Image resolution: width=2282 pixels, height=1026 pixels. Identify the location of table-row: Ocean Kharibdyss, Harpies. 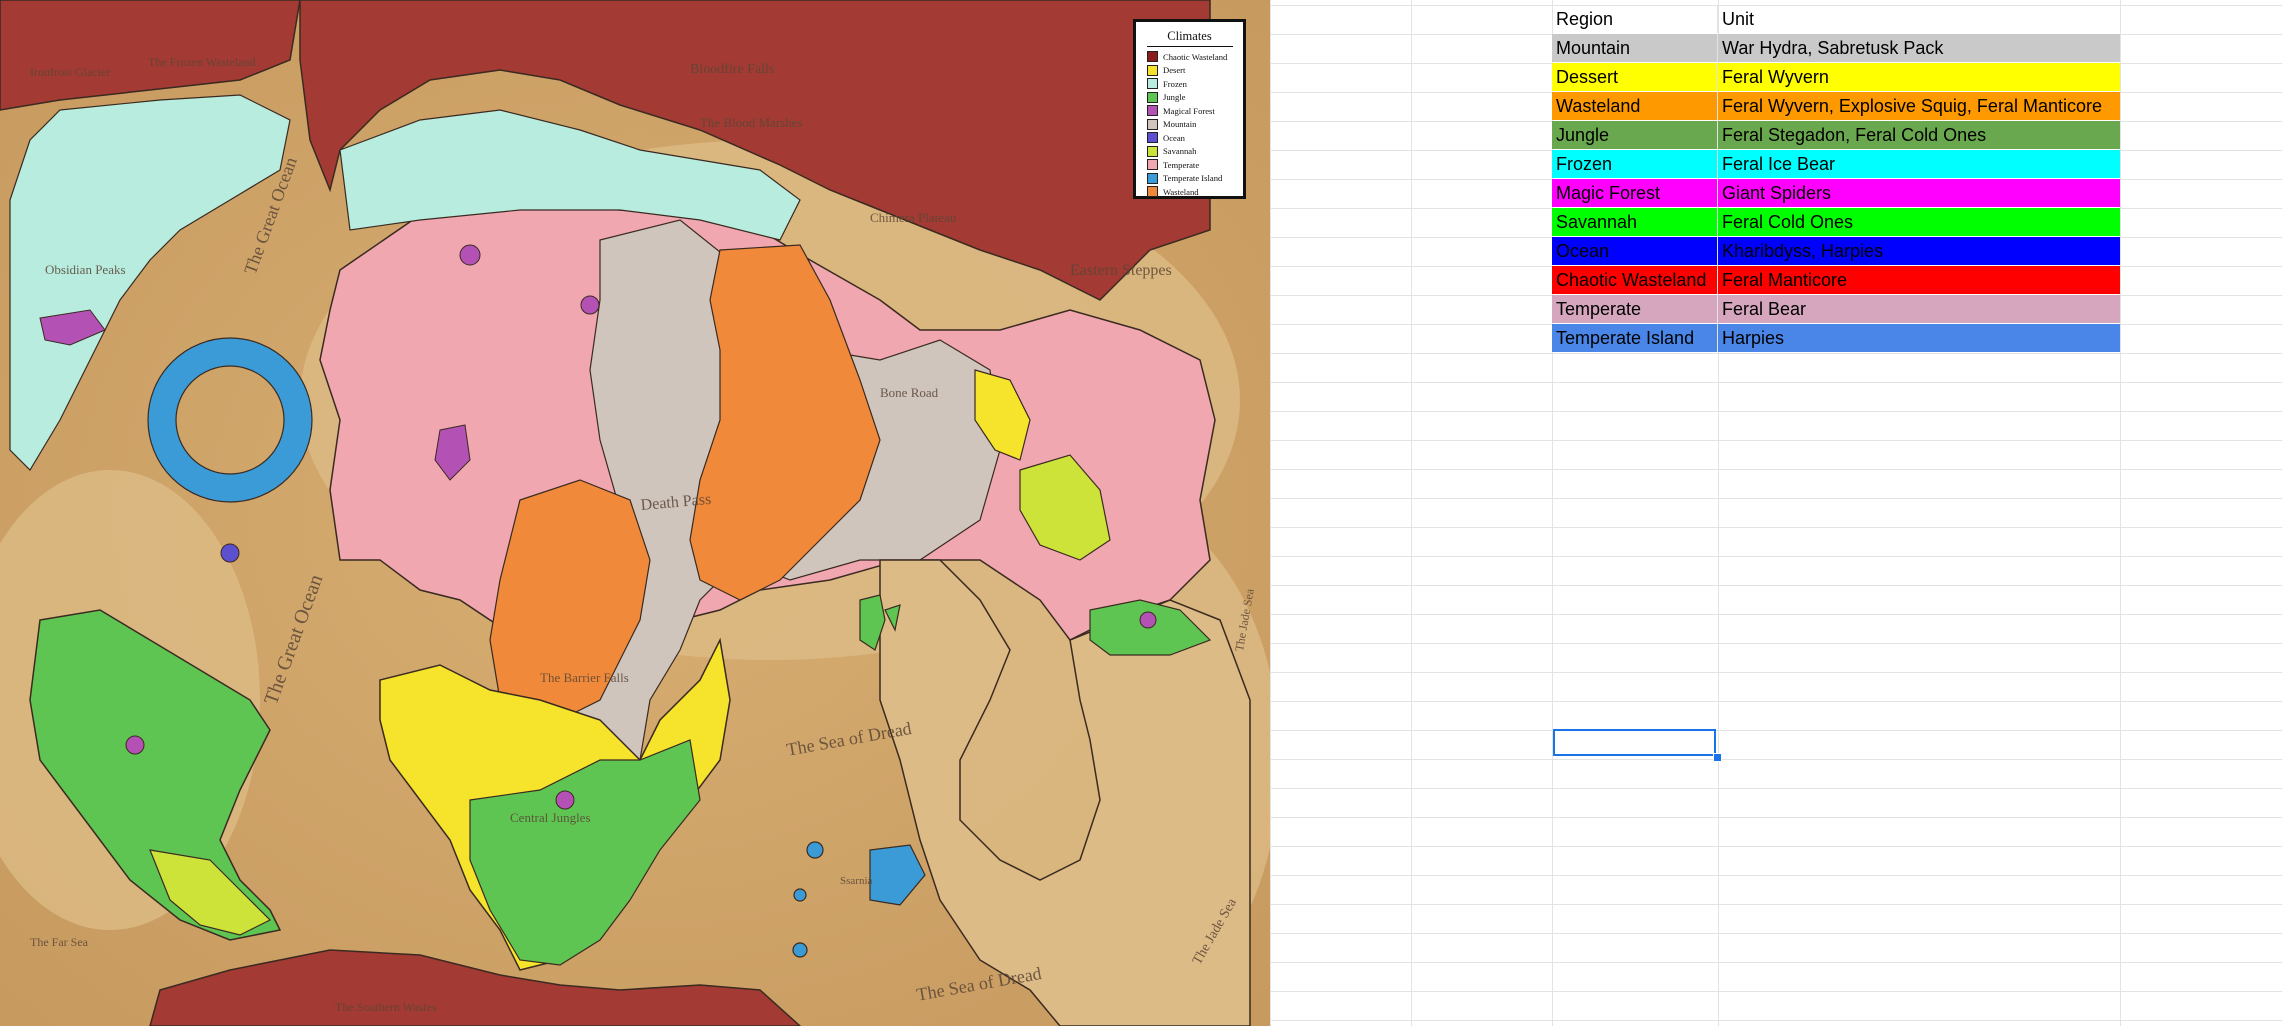
(1836, 251).